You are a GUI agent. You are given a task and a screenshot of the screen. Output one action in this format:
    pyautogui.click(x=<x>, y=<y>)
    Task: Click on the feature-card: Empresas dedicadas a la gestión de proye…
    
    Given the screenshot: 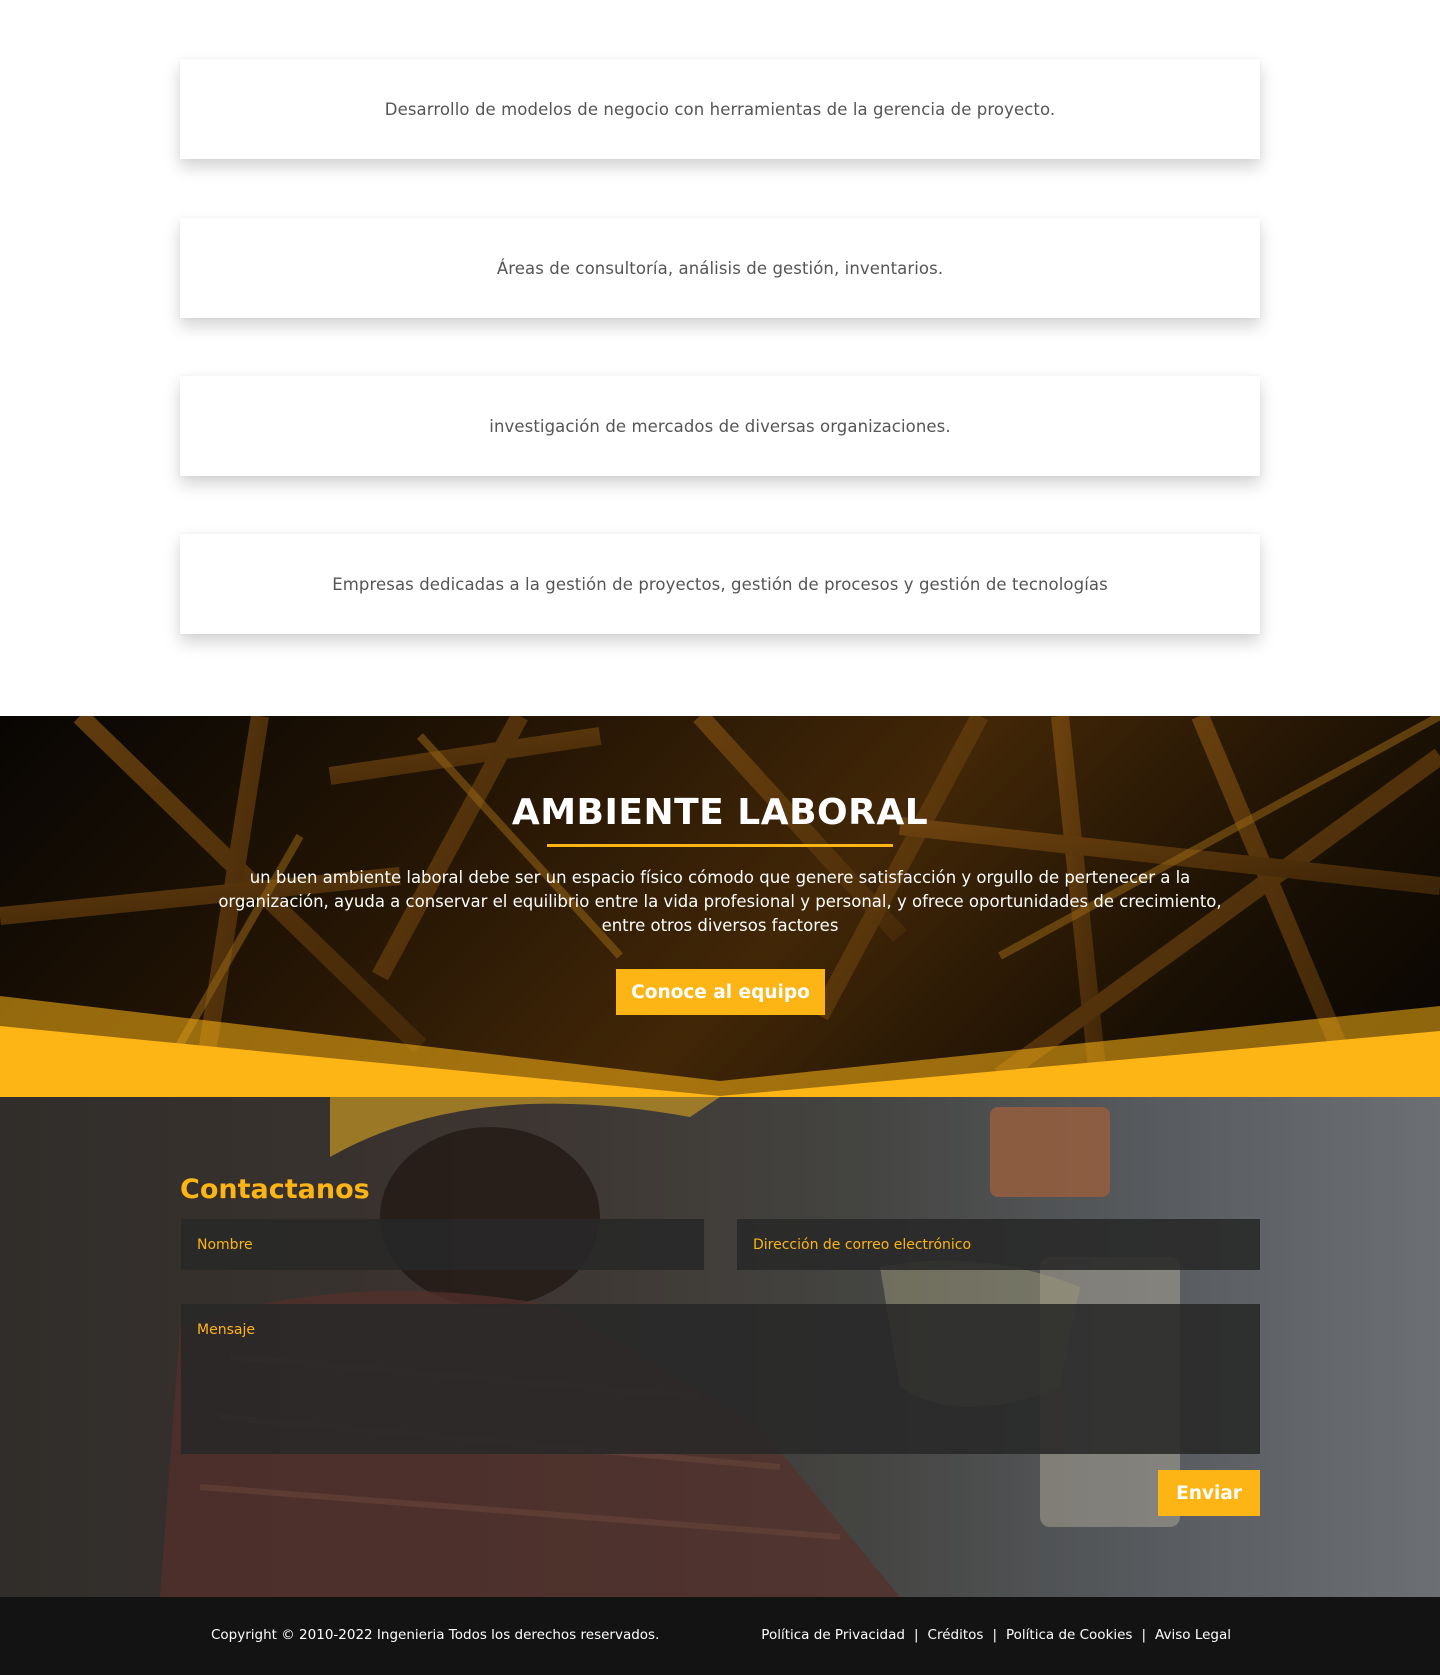 What is the action you would take?
    pyautogui.click(x=720, y=584)
    